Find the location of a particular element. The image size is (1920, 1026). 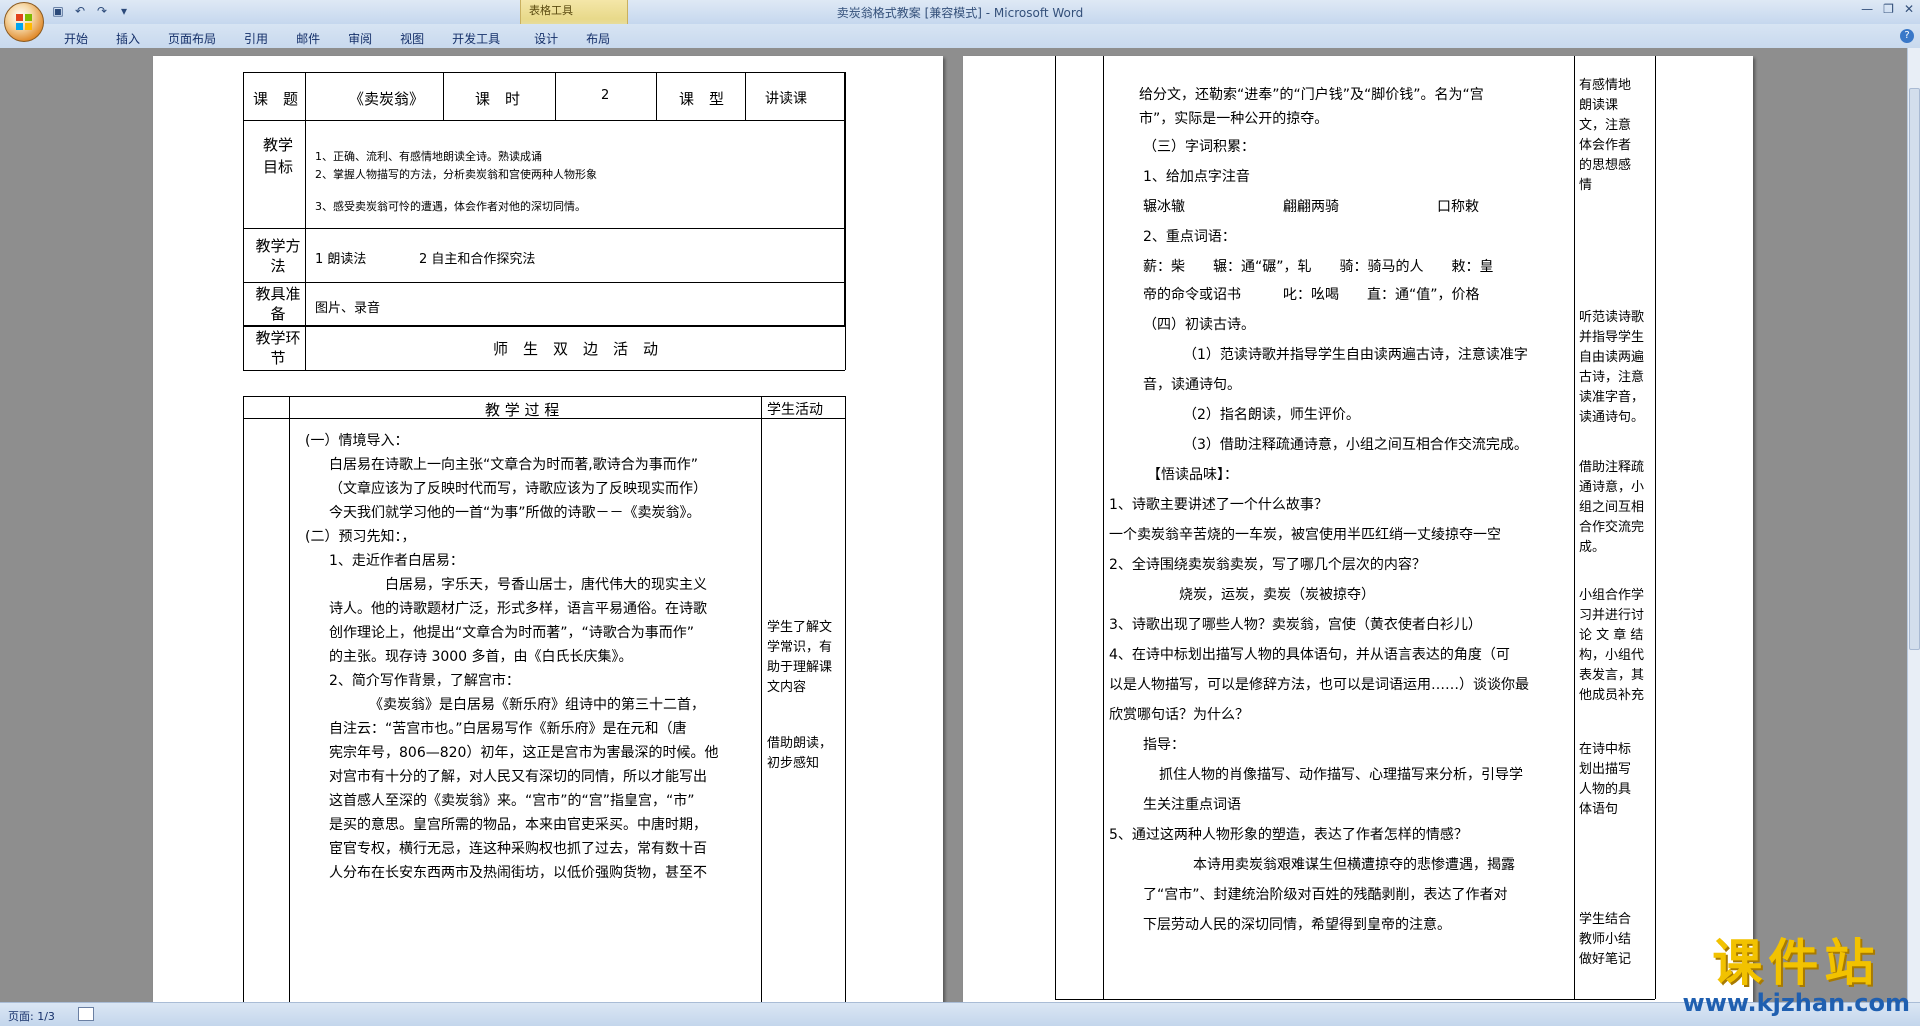

process-line: 《卖炭翁》是白居易《新乐府》组诗中的第三十二首， is located at coordinates (537, 705).